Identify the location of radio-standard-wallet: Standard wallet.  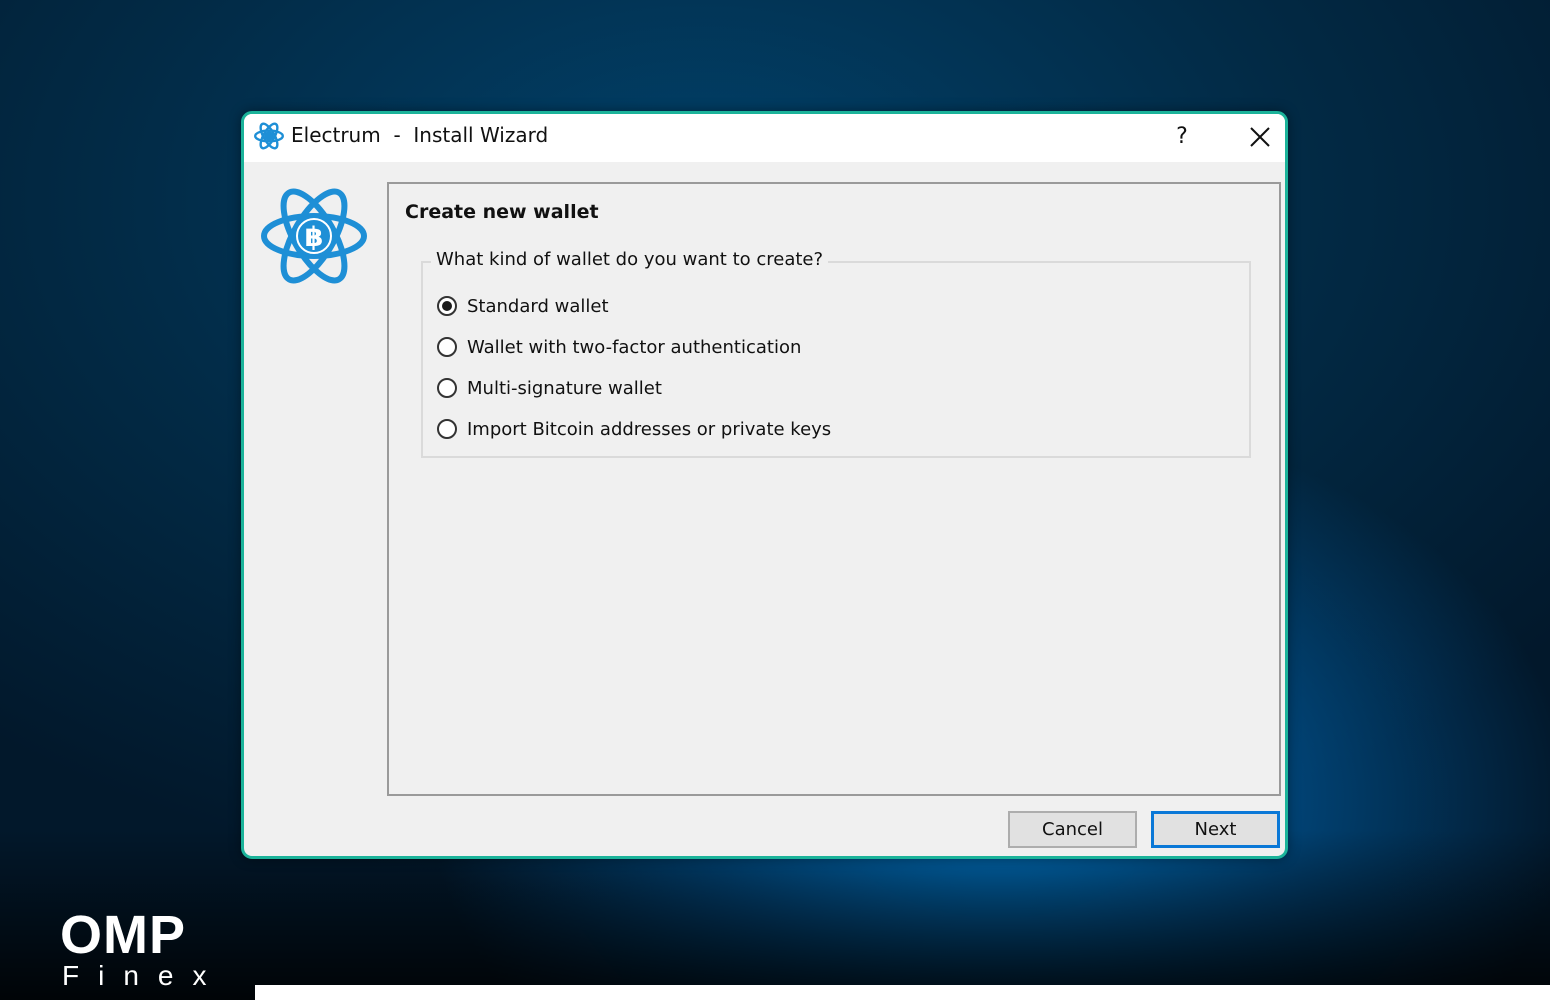
(523, 306).